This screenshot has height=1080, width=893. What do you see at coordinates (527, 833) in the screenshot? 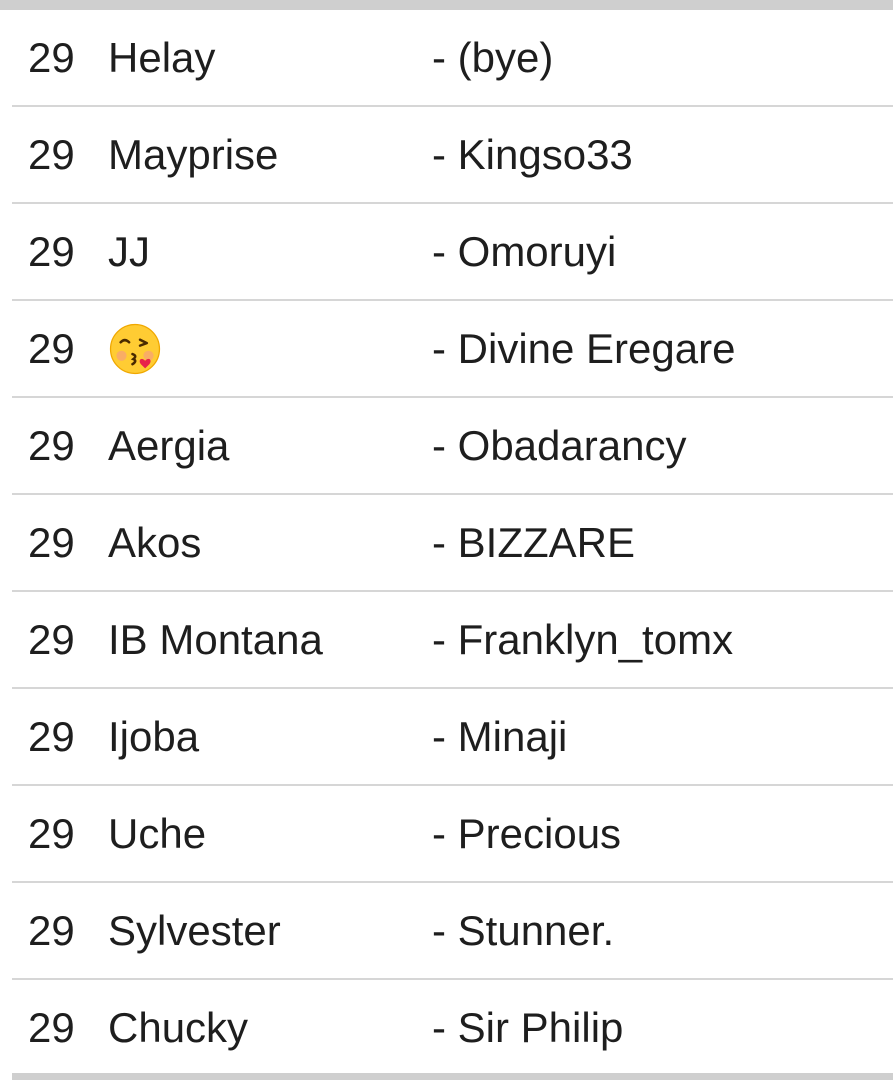
I see `row-partner: - Precious` at bounding box center [527, 833].